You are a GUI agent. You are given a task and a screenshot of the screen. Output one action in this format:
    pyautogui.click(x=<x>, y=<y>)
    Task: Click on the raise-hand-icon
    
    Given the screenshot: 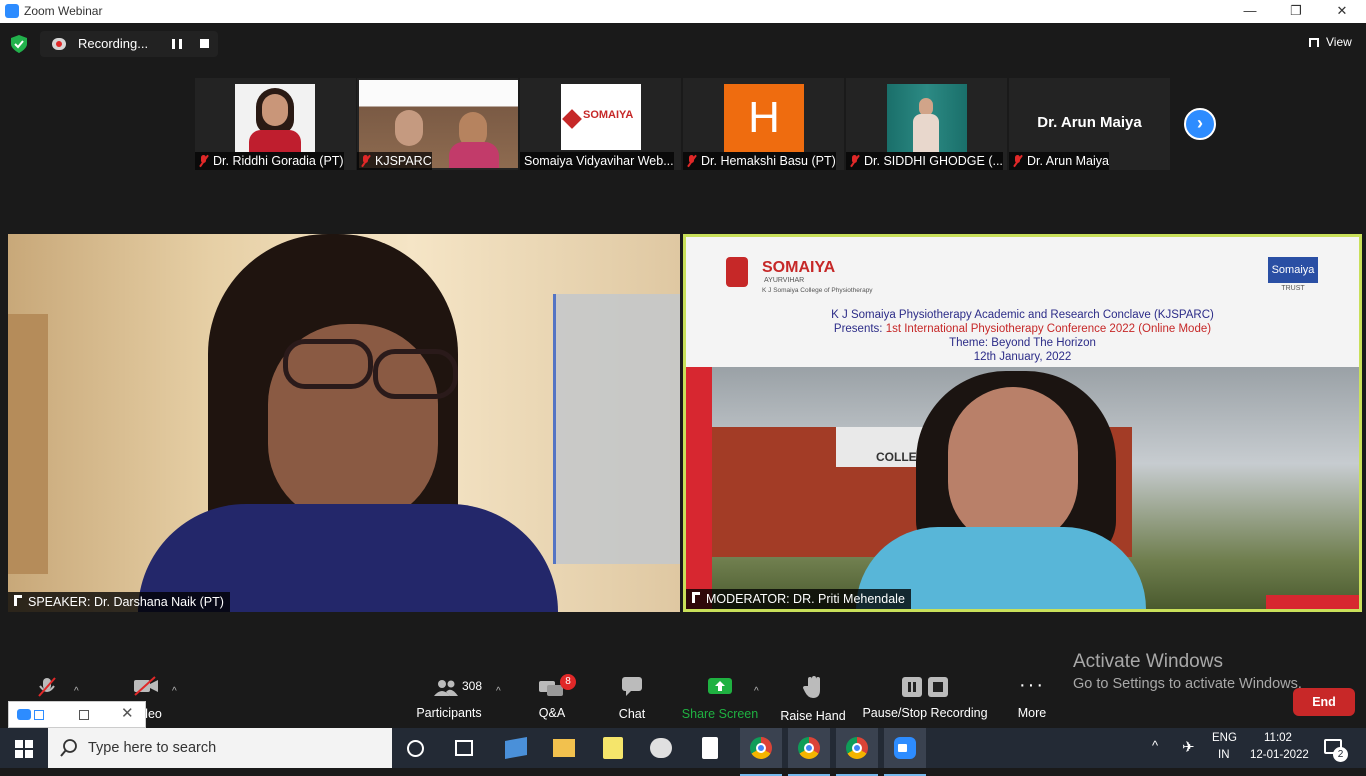 What is the action you would take?
    pyautogui.click(x=811, y=687)
    